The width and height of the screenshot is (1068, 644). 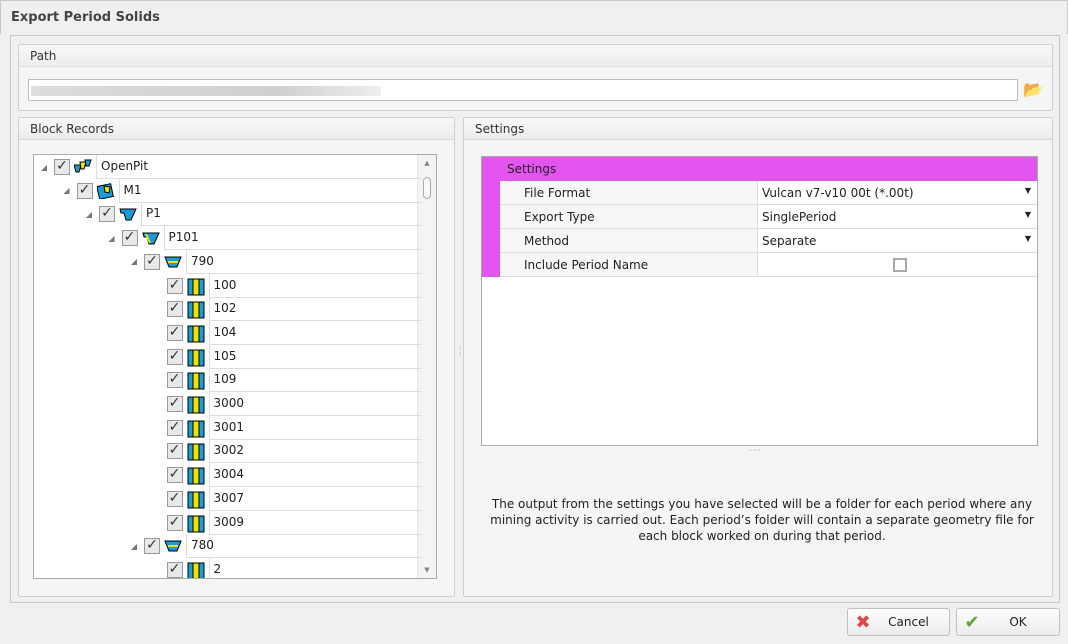 What do you see at coordinates (863, 622) in the screenshot?
I see `cancel-x-icon: ✖` at bounding box center [863, 622].